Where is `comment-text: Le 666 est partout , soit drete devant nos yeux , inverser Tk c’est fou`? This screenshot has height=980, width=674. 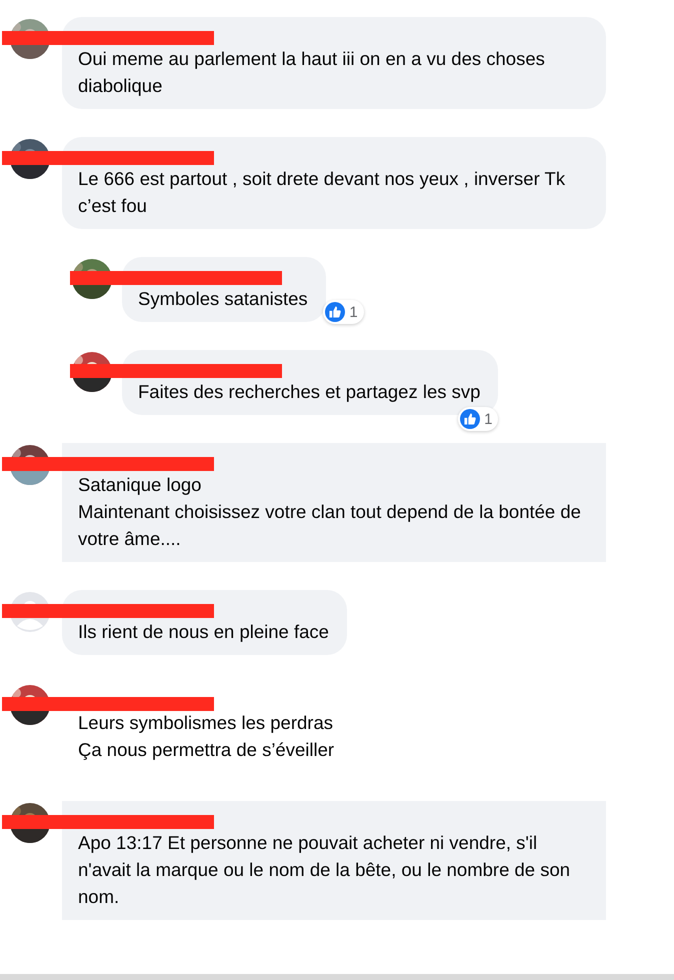
comment-text: Le 666 est partout , soit drete devant nos yeux , inverser Tk c’est fou is located at coordinates (322, 192).